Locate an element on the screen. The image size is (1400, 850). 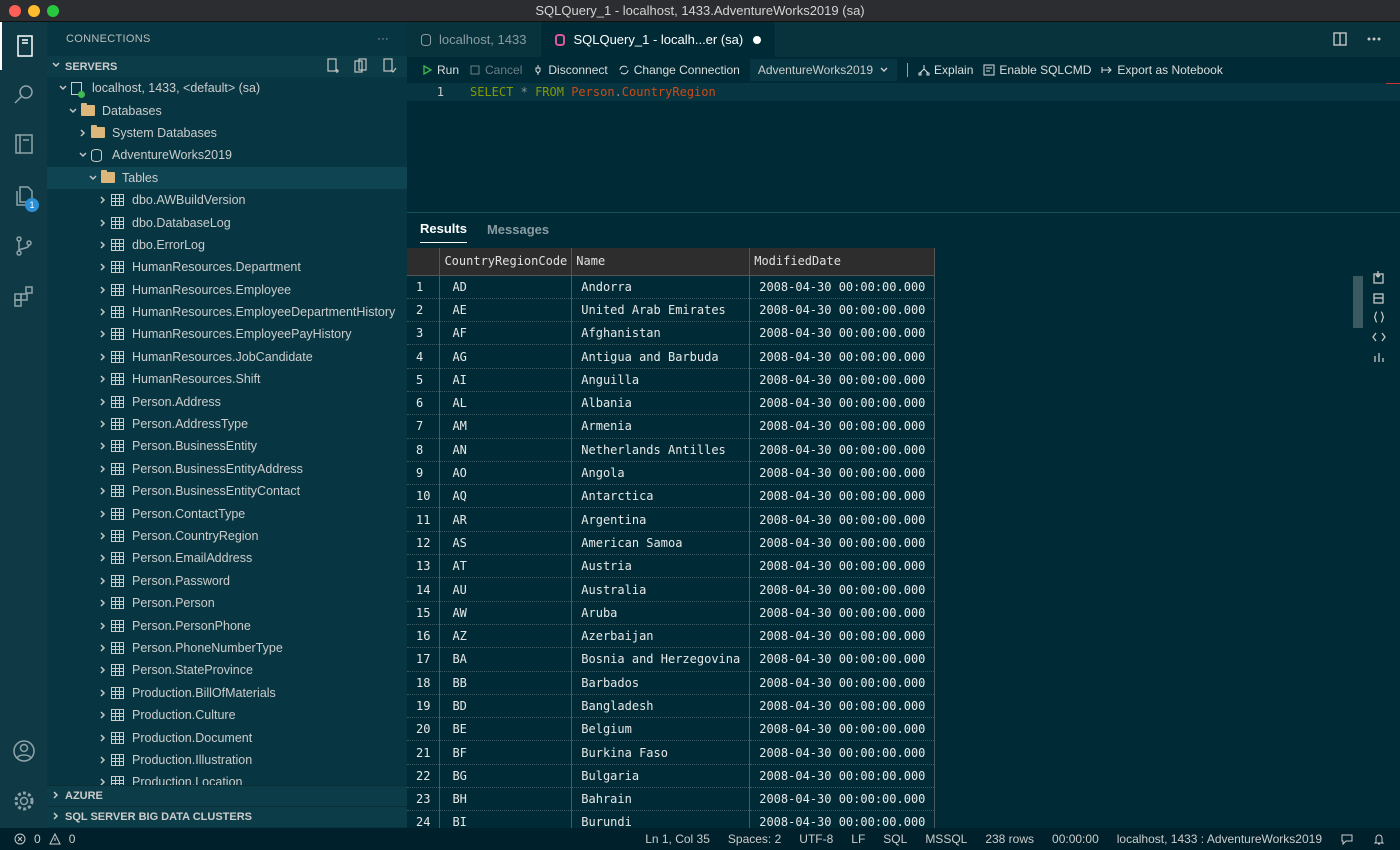
table-row: 21 BF Burkina Faso 2008-04-30 00:00:00.000 is located at coordinates (671, 752).